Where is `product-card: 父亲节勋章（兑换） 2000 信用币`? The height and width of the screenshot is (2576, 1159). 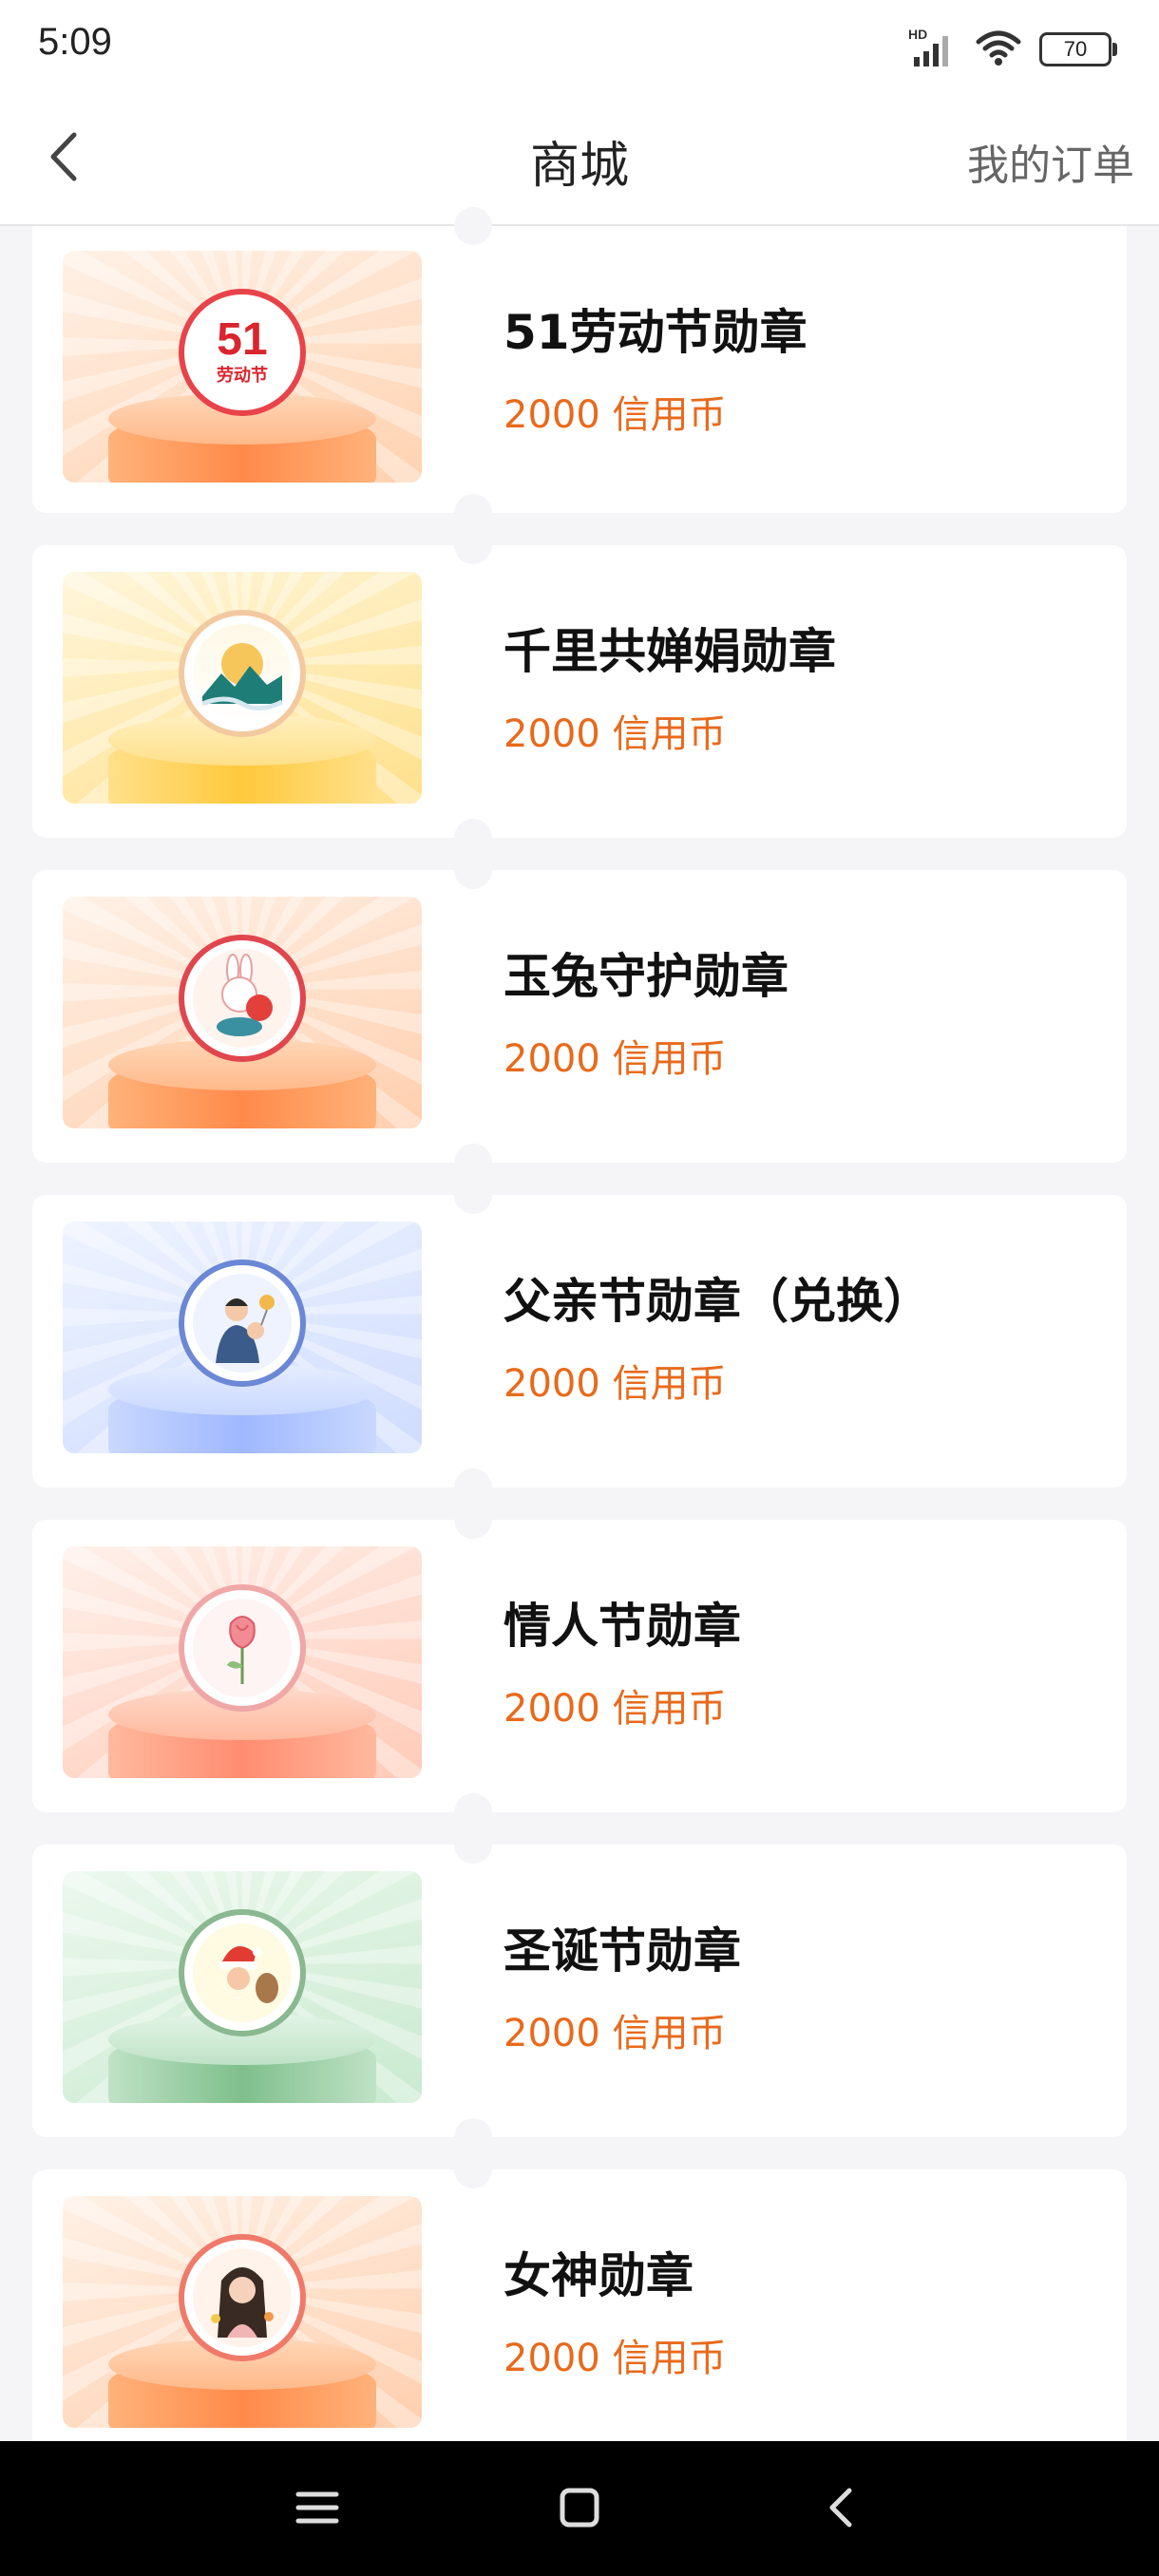
product-card: 父亲节勋章（兑换） 2000 信用币 is located at coordinates (579, 1341).